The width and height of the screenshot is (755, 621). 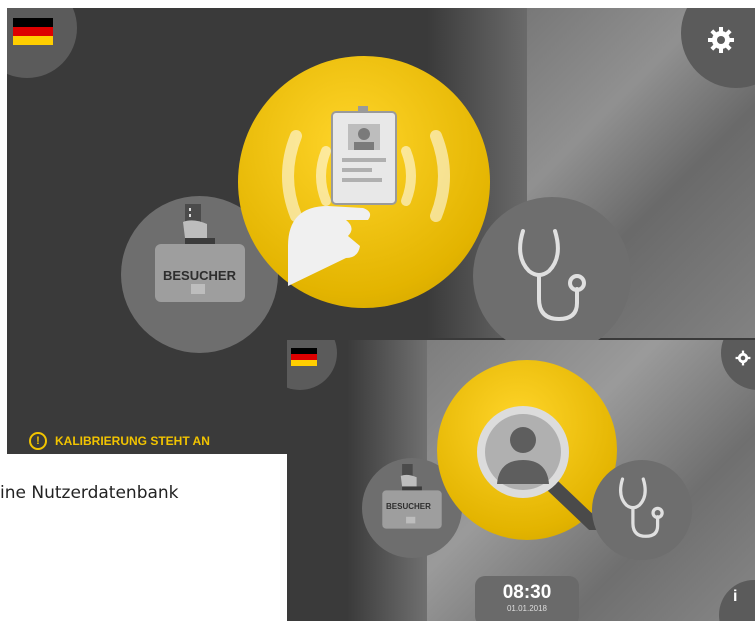 What do you see at coordinates (89, 493) in the screenshot?
I see `caption-text: ine Nutzerdatenbank` at bounding box center [89, 493].